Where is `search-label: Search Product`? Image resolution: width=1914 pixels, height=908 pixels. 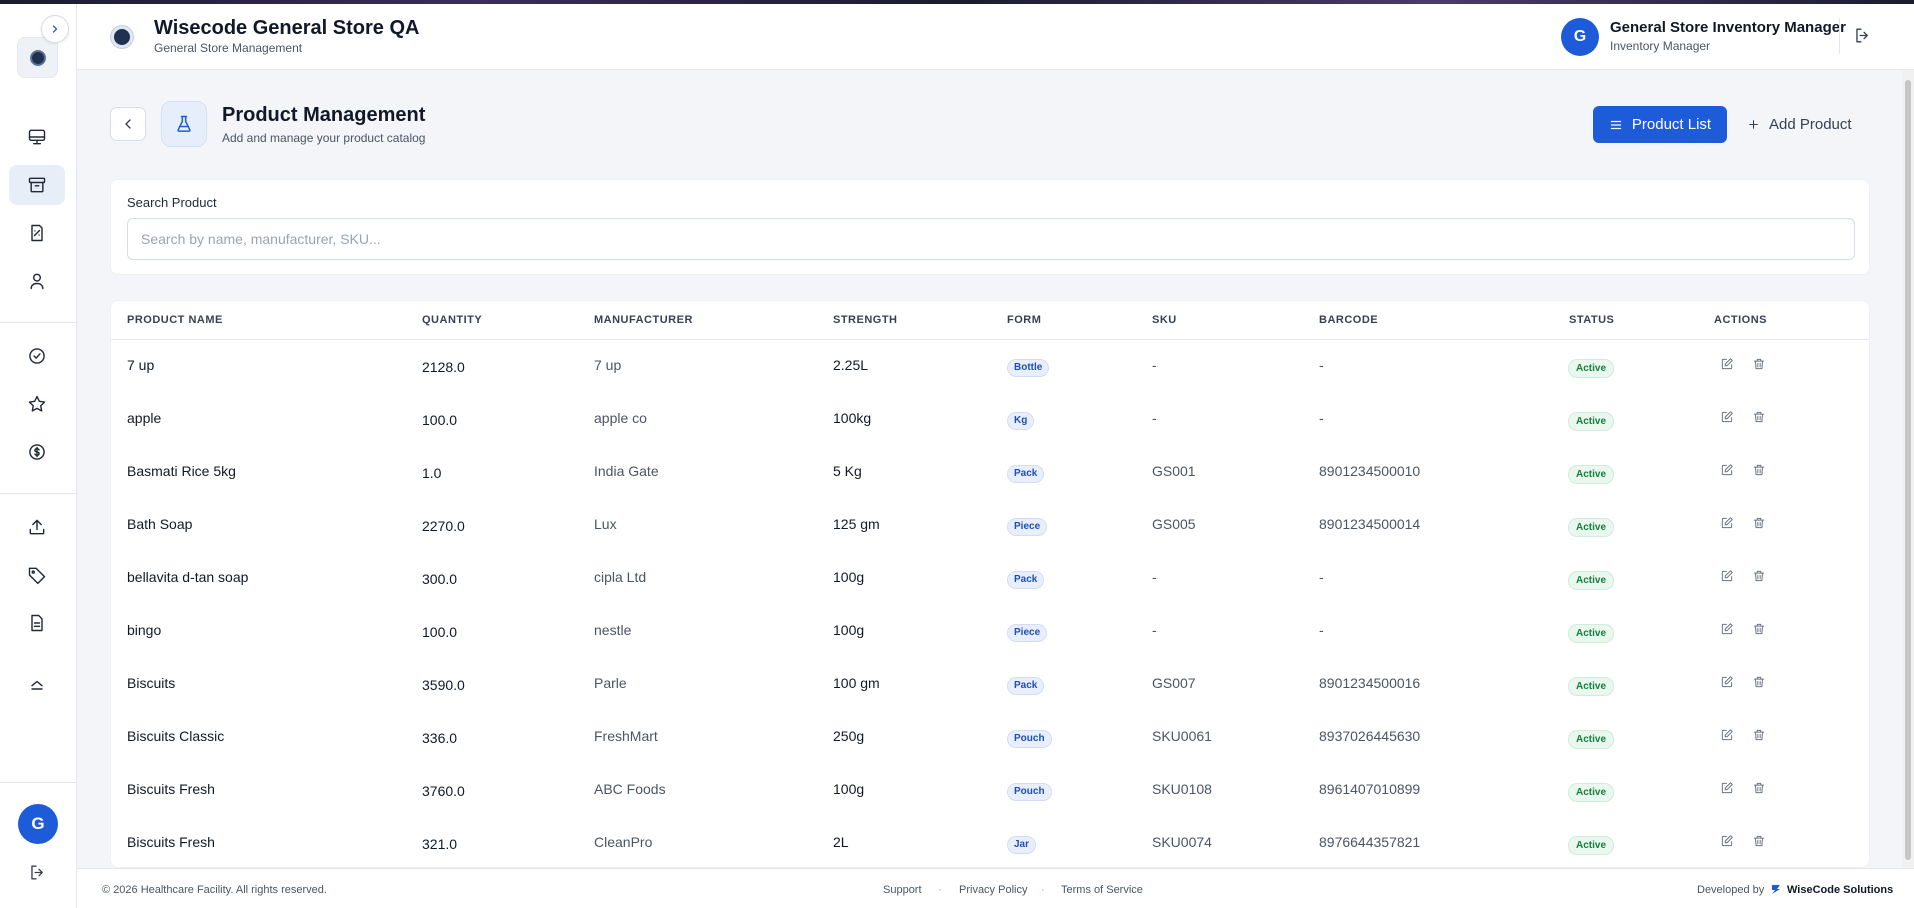
search-label: Search Product is located at coordinates (172, 202).